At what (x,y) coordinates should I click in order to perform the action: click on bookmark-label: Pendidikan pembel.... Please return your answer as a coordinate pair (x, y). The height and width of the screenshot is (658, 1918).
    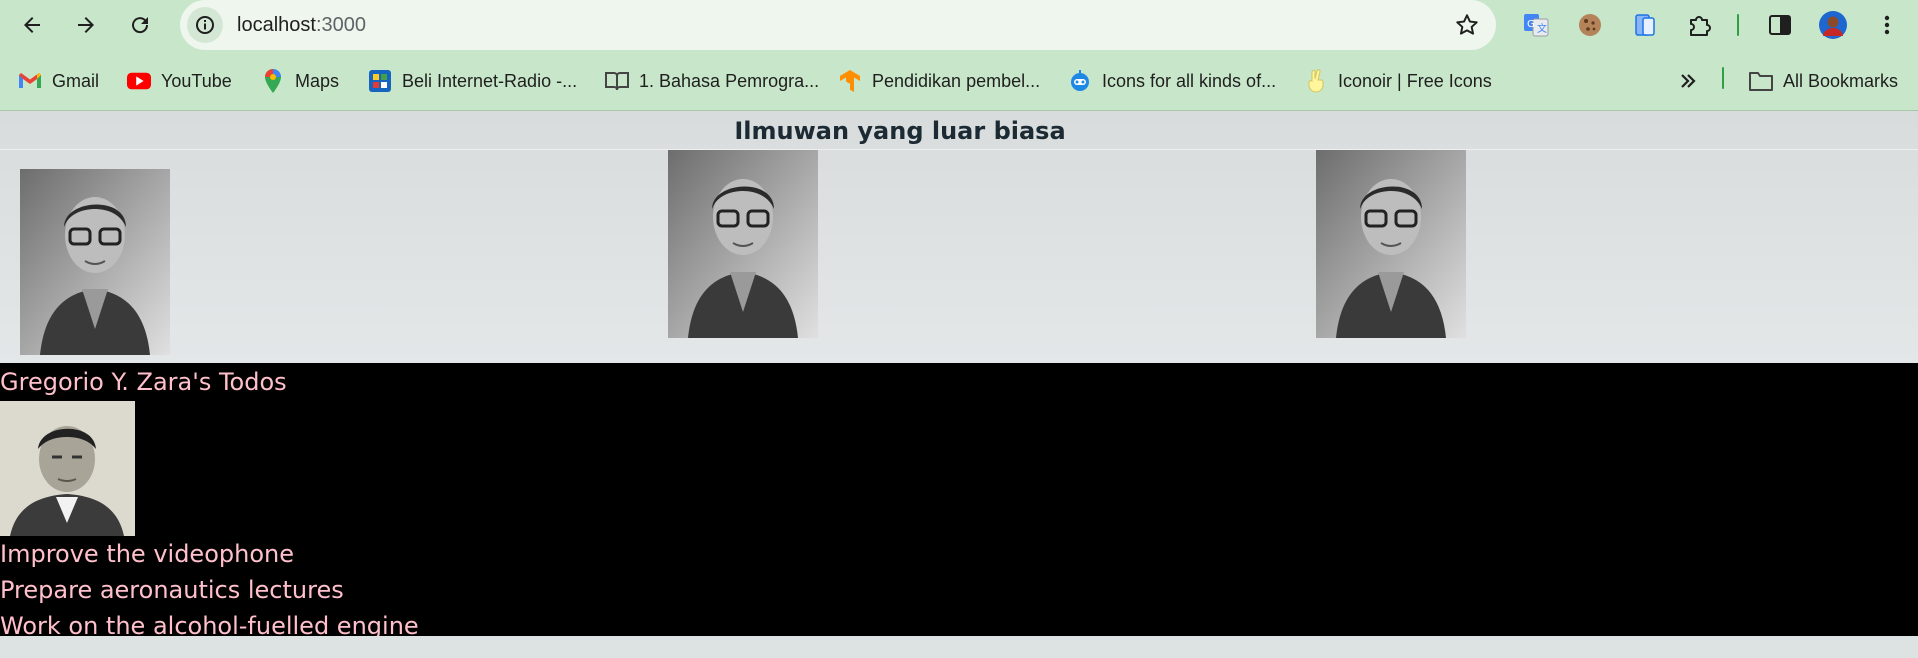
    Looking at the image, I should click on (956, 80).